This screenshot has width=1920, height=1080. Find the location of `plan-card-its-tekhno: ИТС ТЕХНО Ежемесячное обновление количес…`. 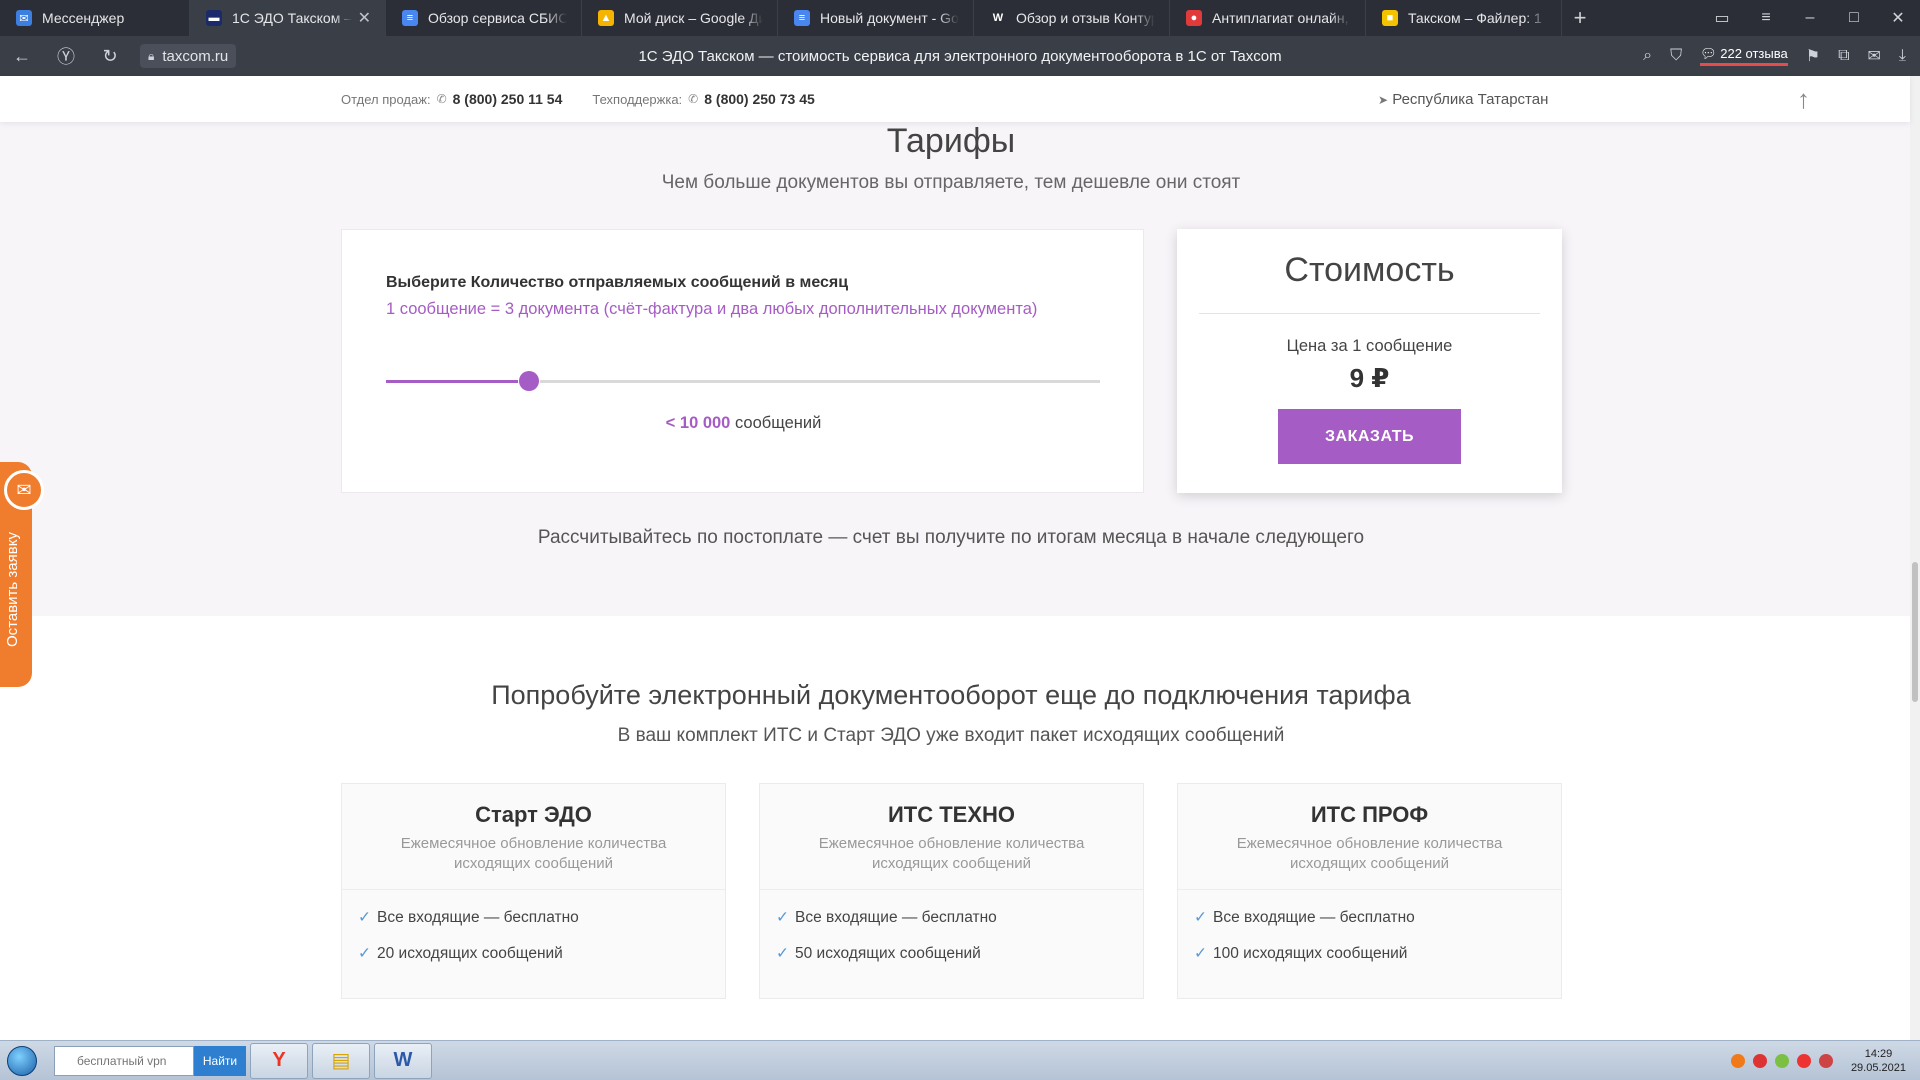

plan-card-its-tekhno: ИТС ТЕХНО Ежемесячное обновление количес… is located at coordinates (951, 891).